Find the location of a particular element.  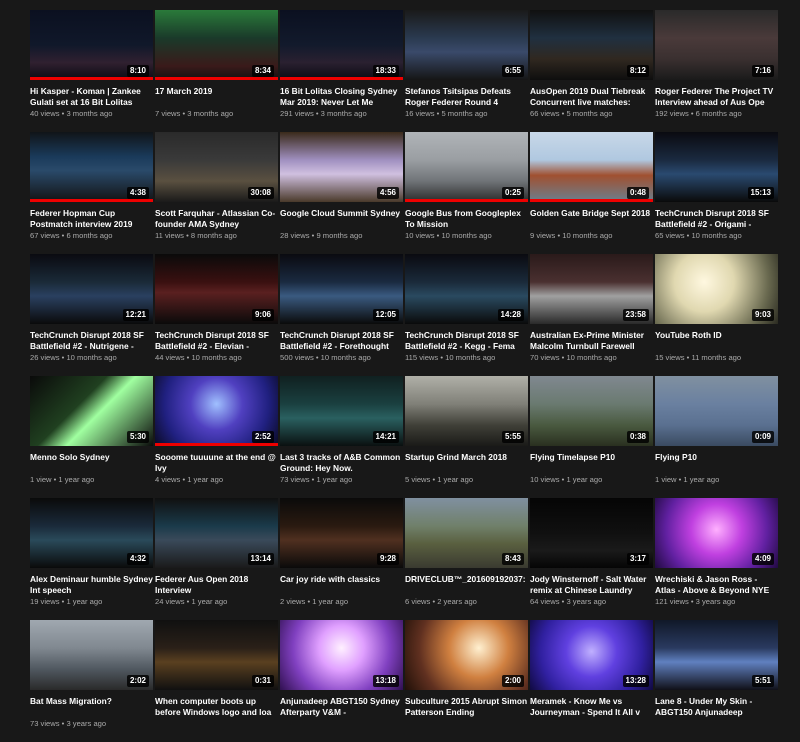

video-title: 17 March 2019 is located at coordinates (216, 96).